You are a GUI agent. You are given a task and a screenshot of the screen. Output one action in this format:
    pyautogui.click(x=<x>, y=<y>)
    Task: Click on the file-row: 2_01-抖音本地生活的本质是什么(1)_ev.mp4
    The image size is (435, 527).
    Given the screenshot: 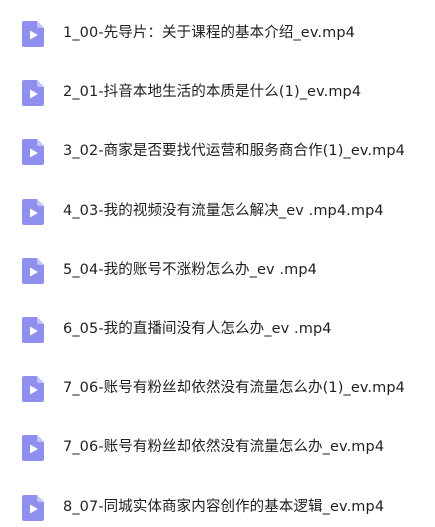 What is the action you would take?
    pyautogui.click(x=217, y=92)
    